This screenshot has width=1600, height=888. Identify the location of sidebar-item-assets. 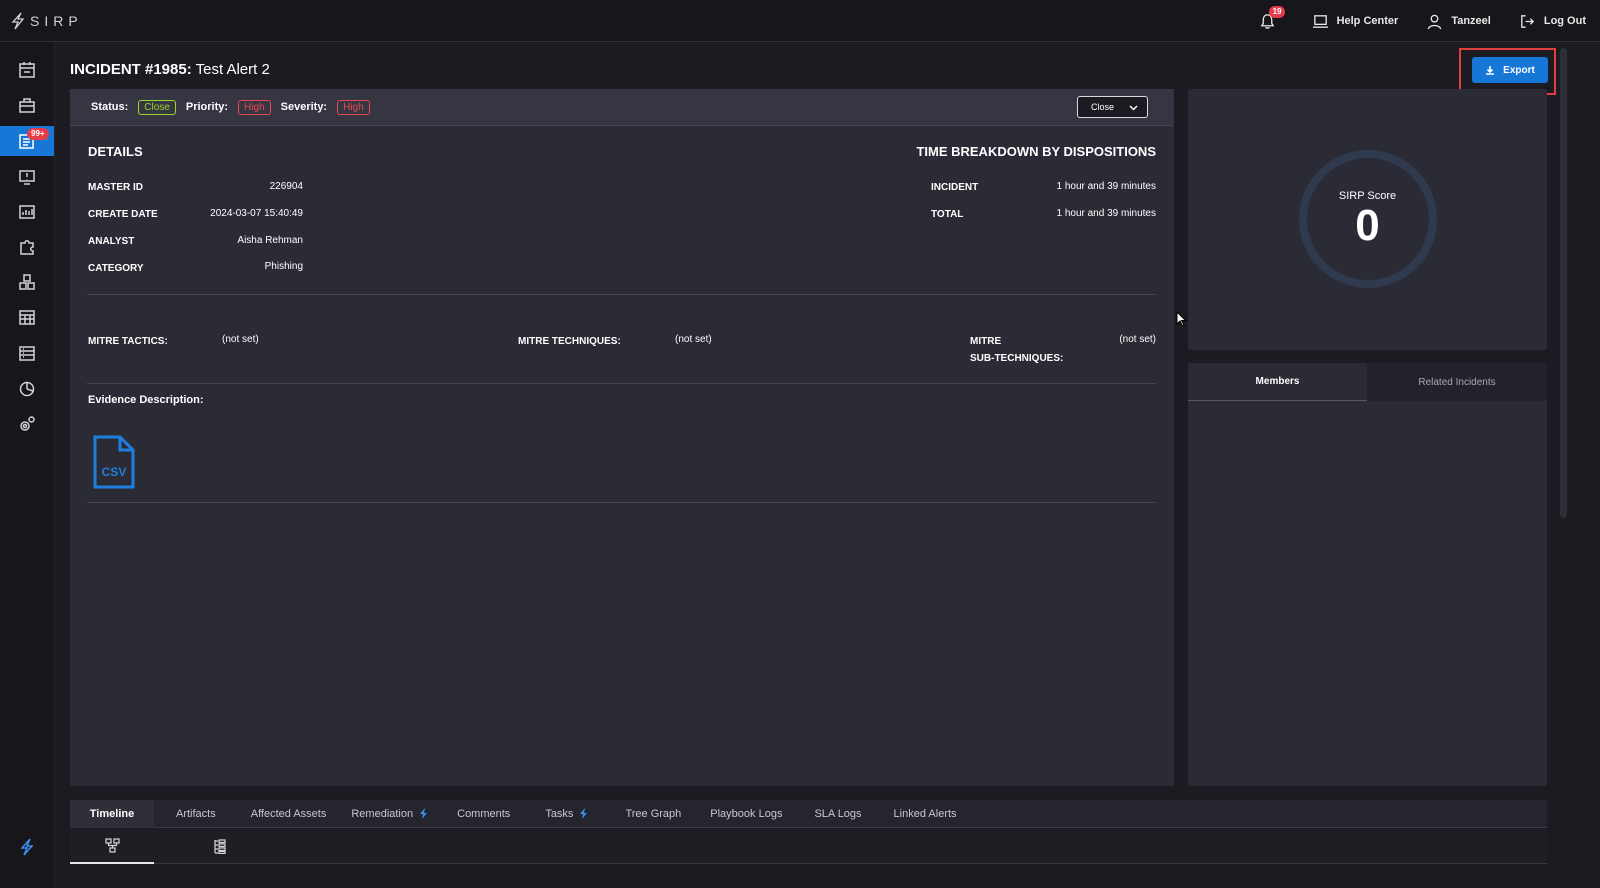
(27, 282).